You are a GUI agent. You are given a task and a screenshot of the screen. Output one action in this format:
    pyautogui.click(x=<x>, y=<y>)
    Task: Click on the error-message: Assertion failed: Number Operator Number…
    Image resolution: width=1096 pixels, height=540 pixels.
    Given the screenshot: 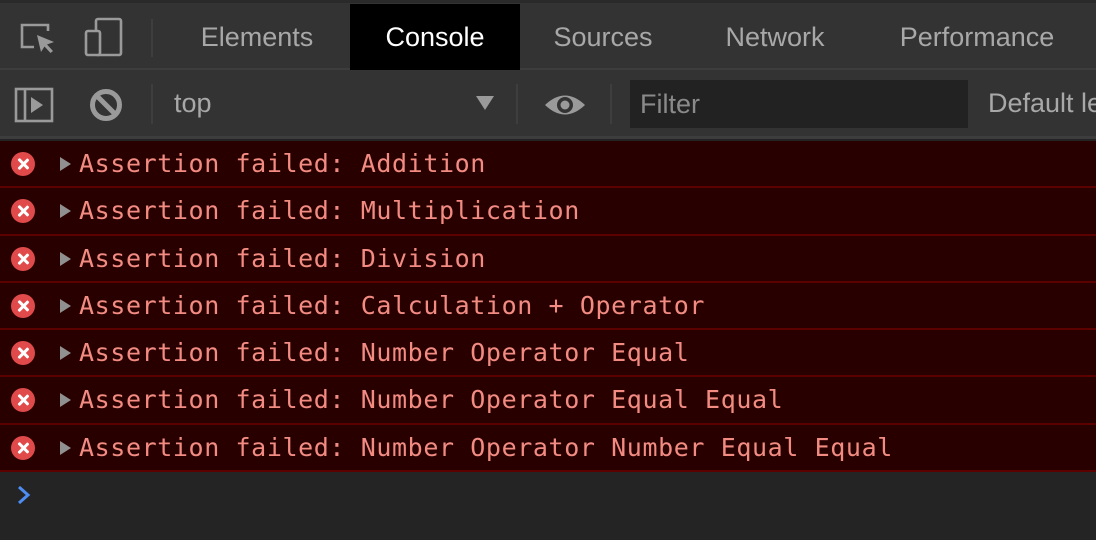 What is the action you would take?
    pyautogui.click(x=486, y=447)
    